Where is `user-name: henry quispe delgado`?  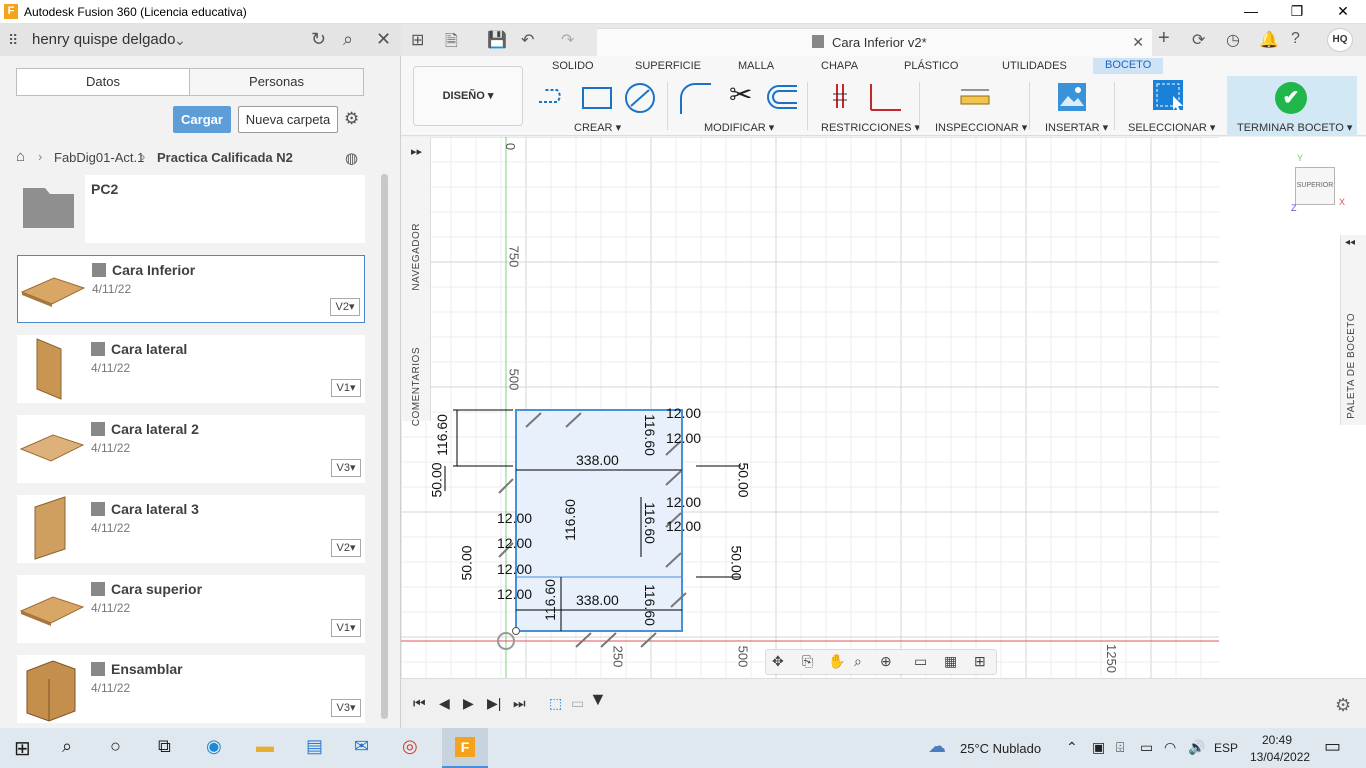 user-name: henry quispe delgado is located at coordinates (103, 39).